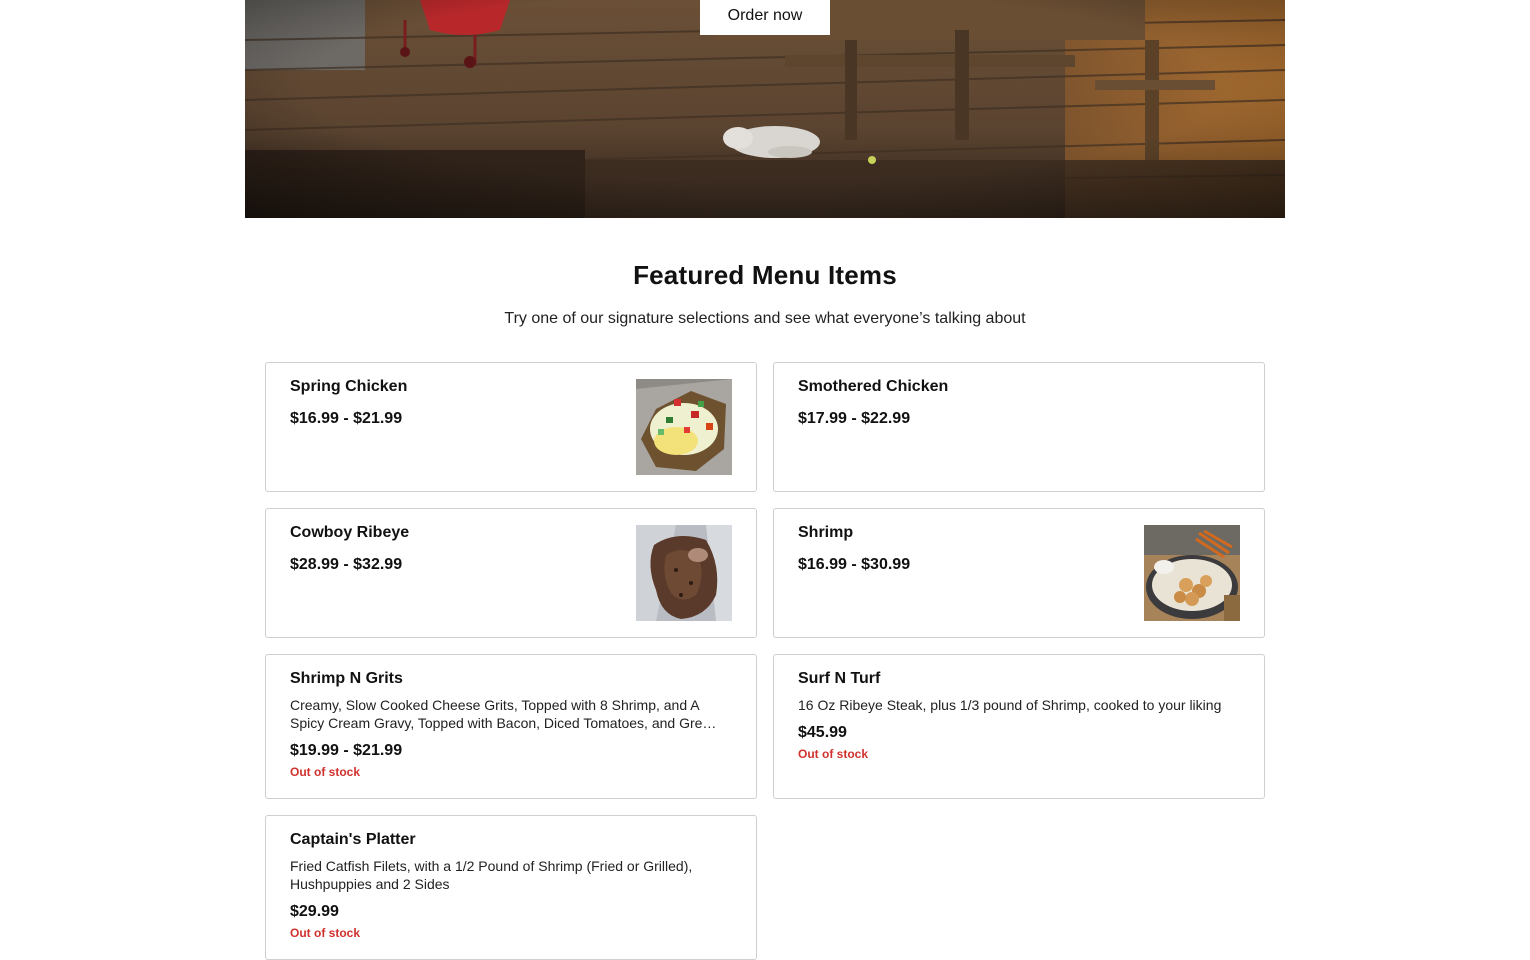 This screenshot has width=1530, height=960. I want to click on menu-item-price: $19.99 - $21.99, so click(346, 750).